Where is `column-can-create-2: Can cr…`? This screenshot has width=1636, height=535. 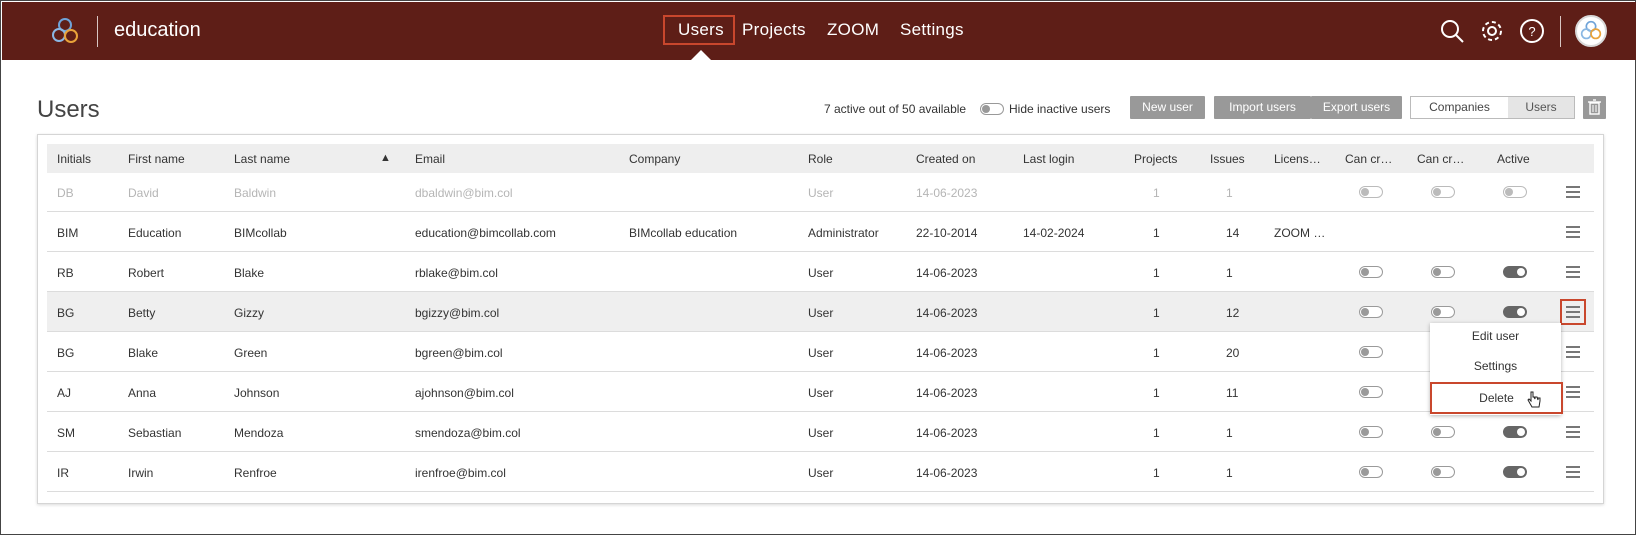 column-can-create-2: Can cr… is located at coordinates (1440, 159).